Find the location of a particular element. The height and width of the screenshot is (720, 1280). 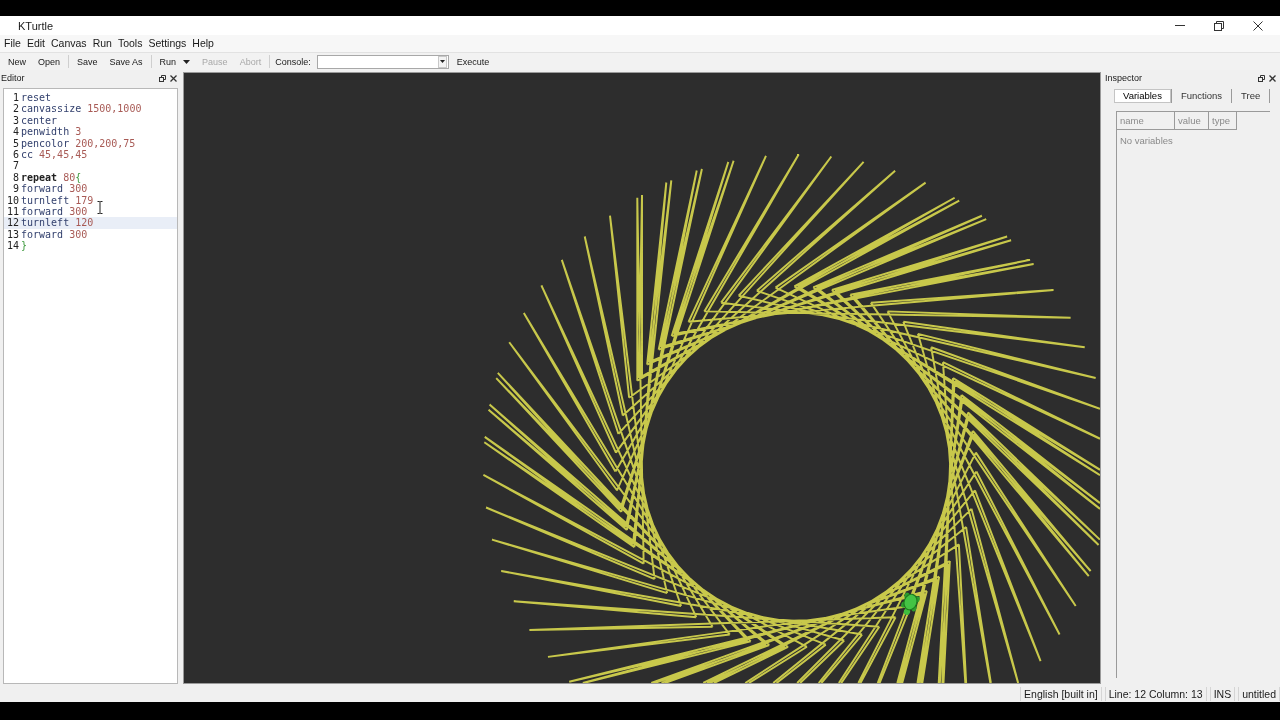

turtle-icon is located at coordinates (910, 603).